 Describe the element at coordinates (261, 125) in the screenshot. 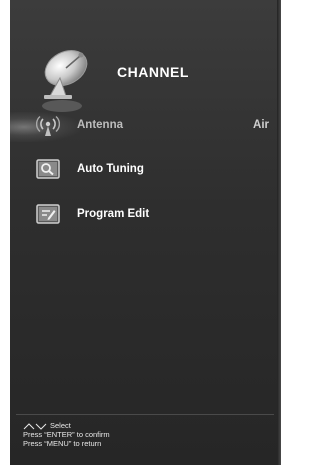

I see `antenna-value: Air` at that location.